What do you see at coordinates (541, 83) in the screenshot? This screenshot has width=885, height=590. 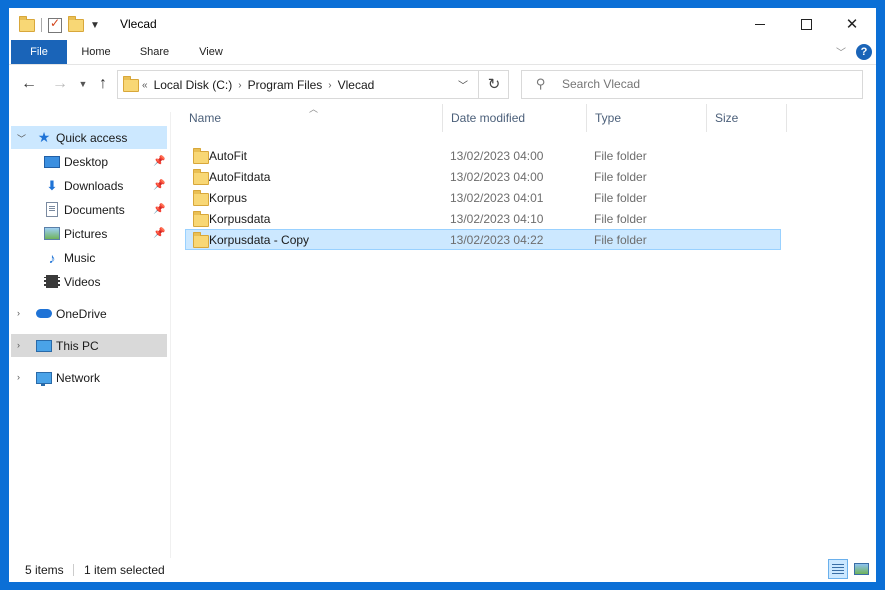 I see `search-icon: ⚲` at bounding box center [541, 83].